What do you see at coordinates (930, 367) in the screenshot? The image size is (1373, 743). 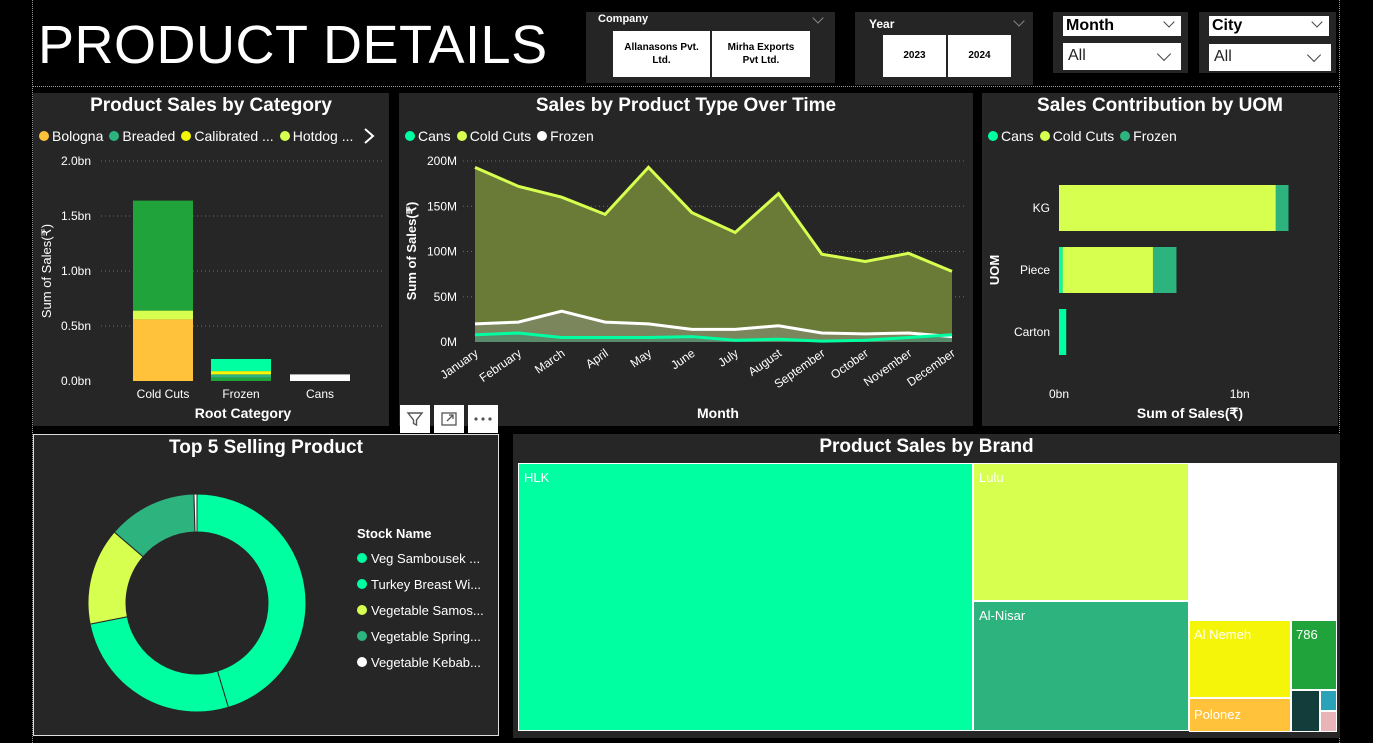 I see `x-tick-label: December` at bounding box center [930, 367].